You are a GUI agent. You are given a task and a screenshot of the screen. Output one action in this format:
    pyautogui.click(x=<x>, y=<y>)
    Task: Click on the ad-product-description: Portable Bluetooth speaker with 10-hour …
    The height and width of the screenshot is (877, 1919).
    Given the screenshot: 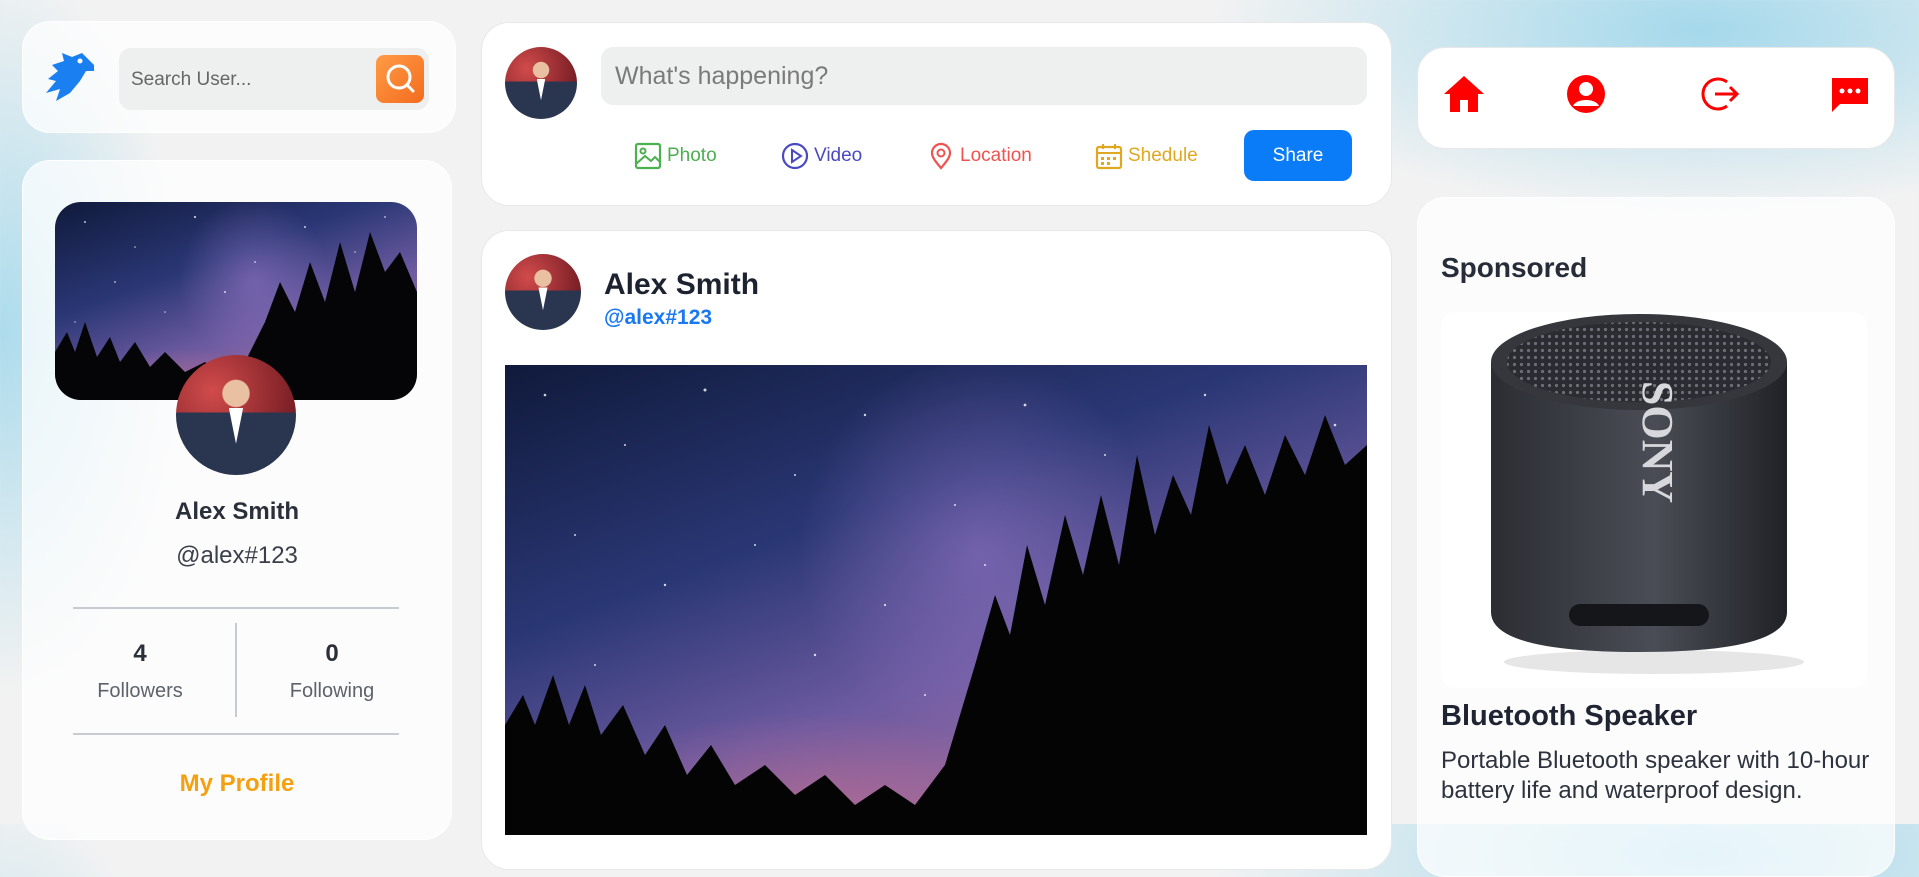 What is the action you would take?
    pyautogui.click(x=1655, y=775)
    